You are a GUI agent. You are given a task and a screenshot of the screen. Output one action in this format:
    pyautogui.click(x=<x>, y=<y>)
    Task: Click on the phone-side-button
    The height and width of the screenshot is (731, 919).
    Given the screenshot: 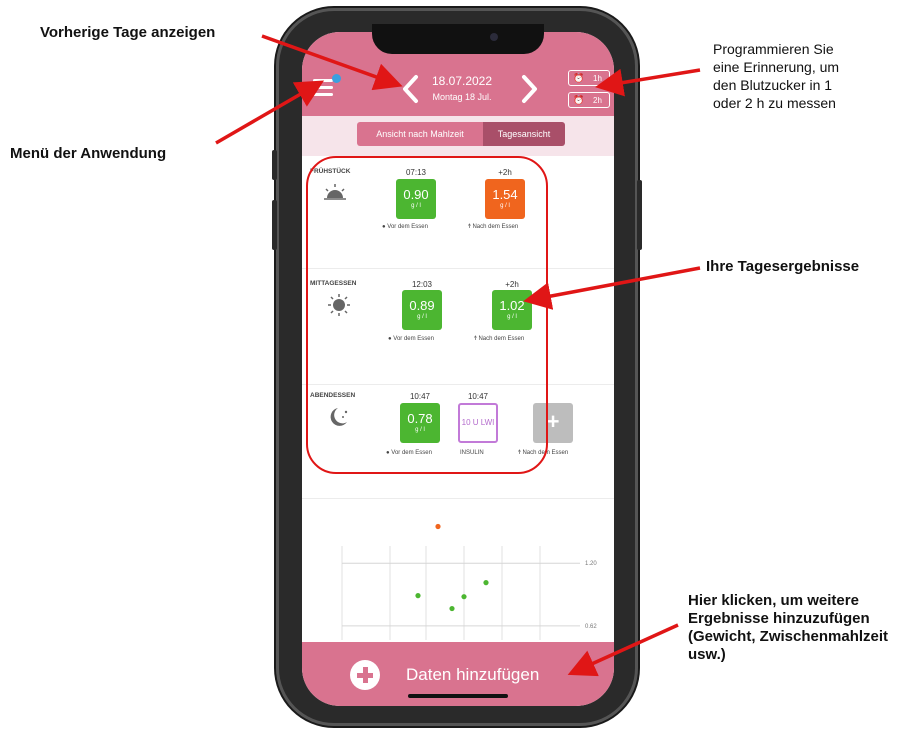 What is the action you would take?
    pyautogui.click(x=274, y=165)
    